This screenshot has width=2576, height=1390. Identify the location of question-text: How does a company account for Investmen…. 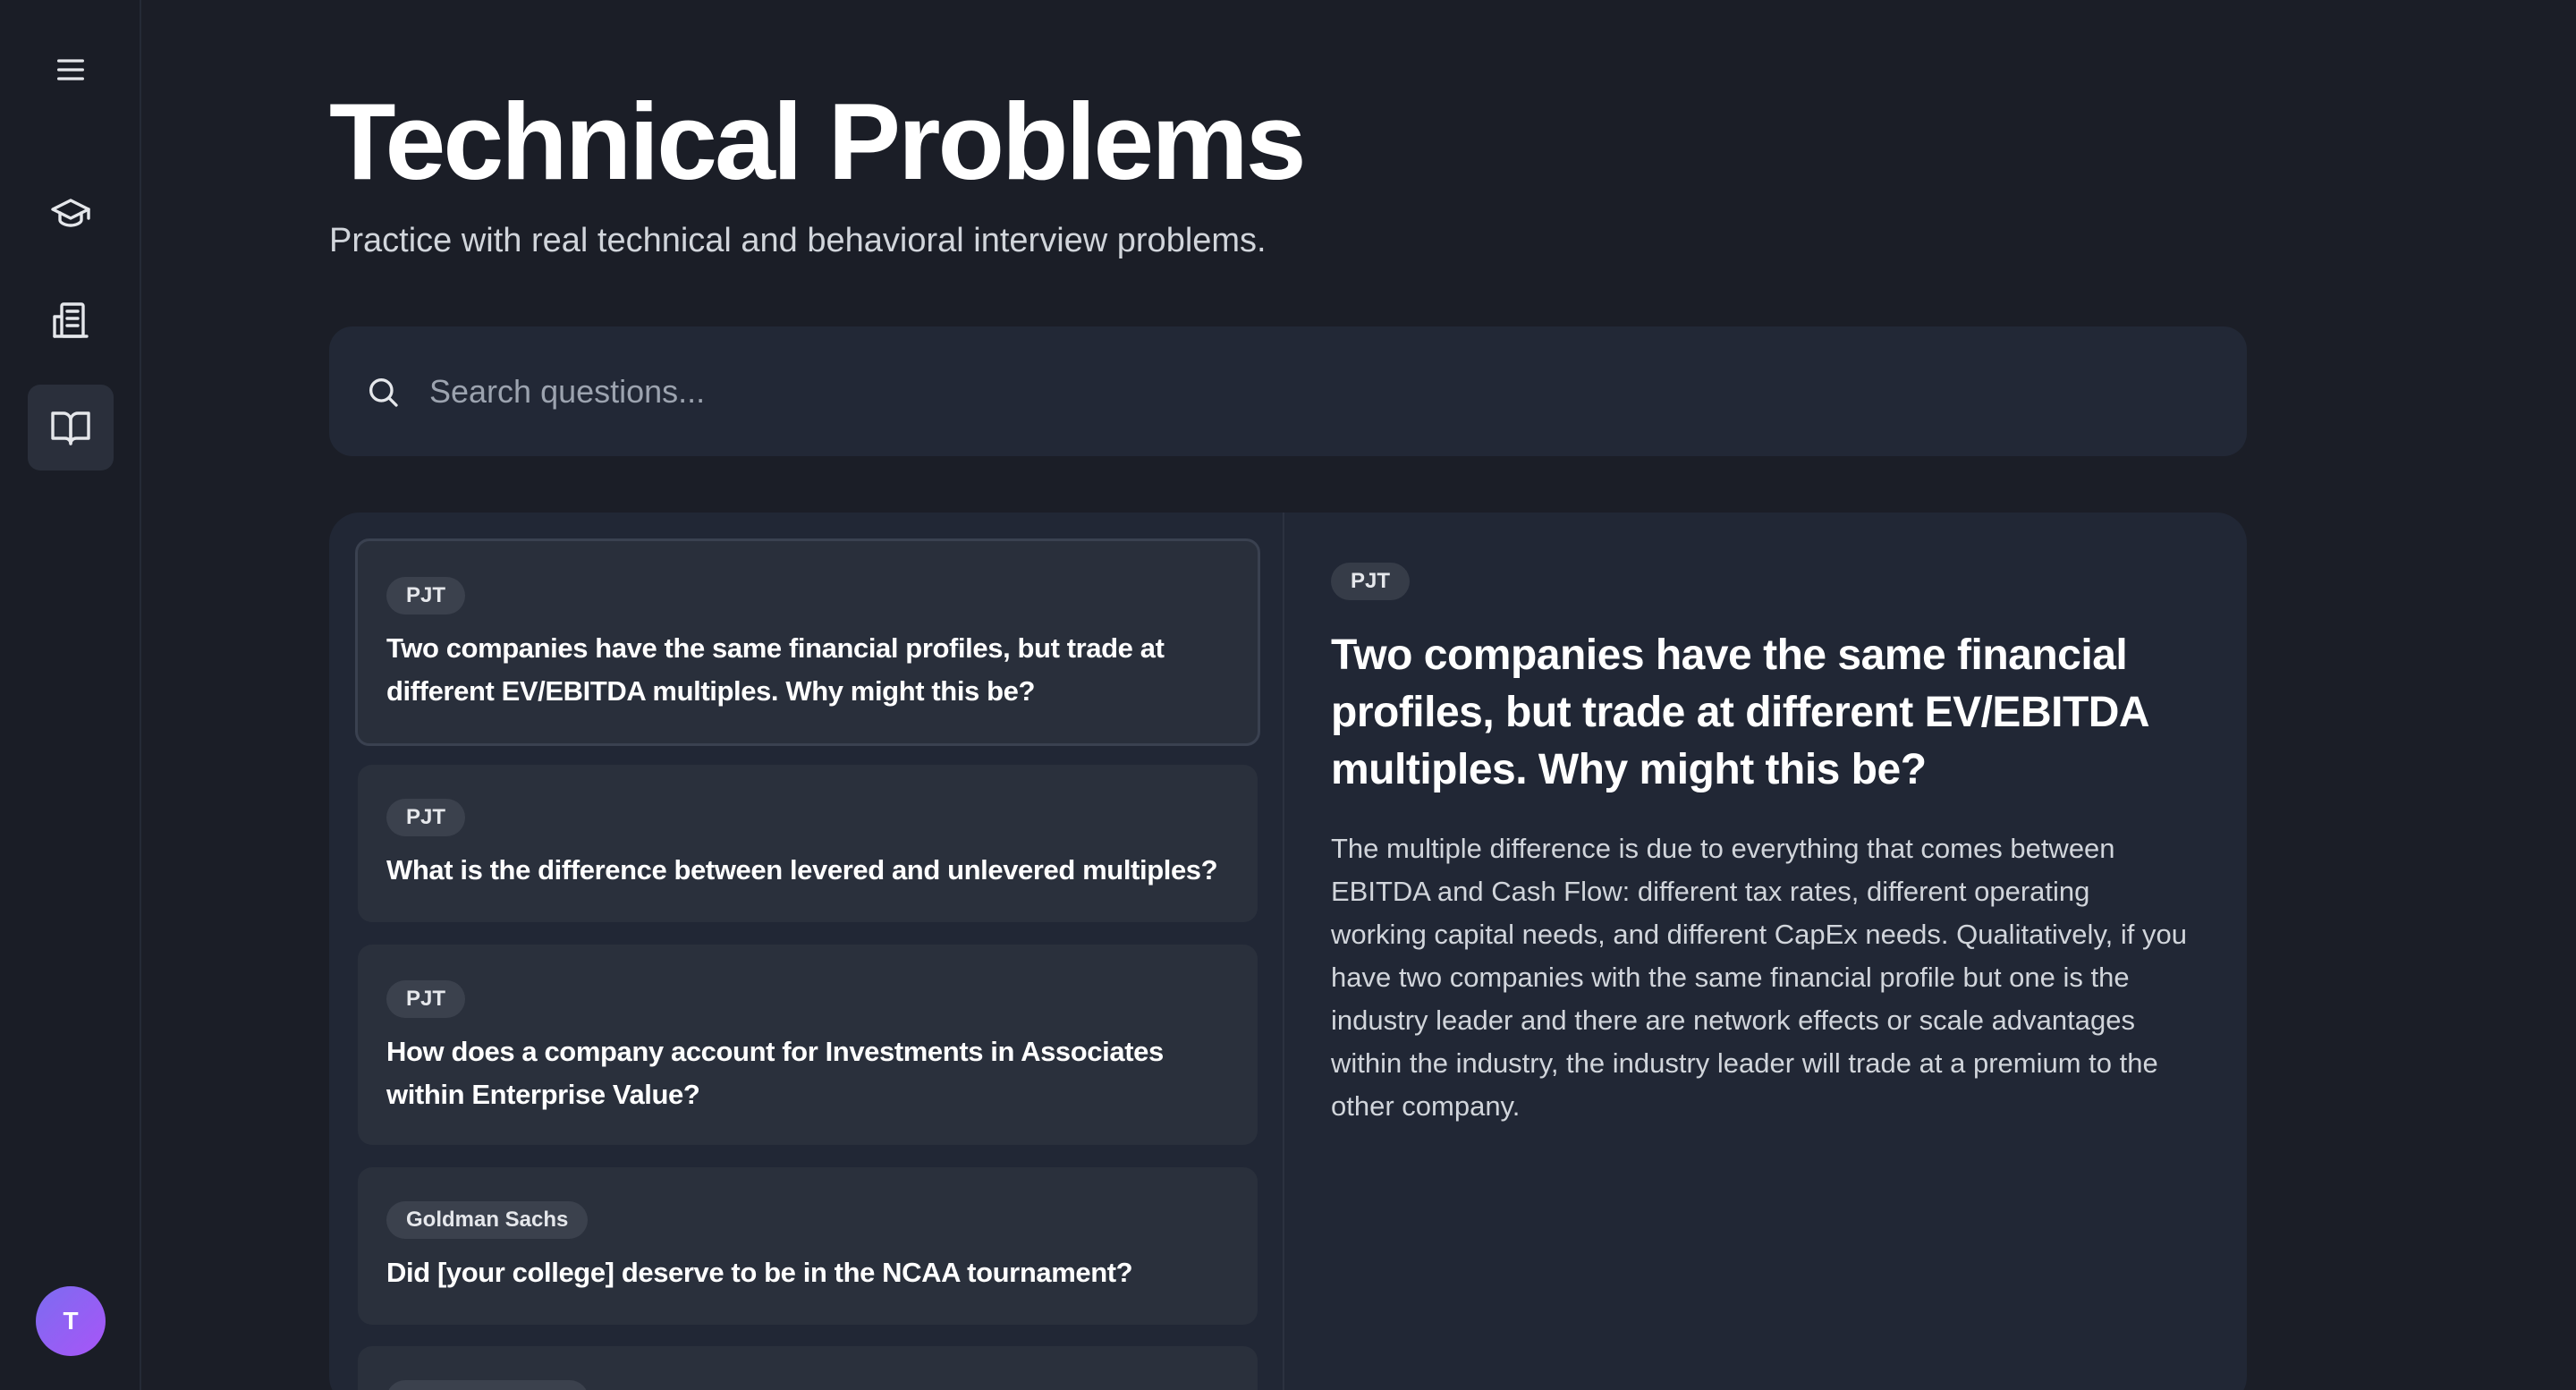
(775, 1073).